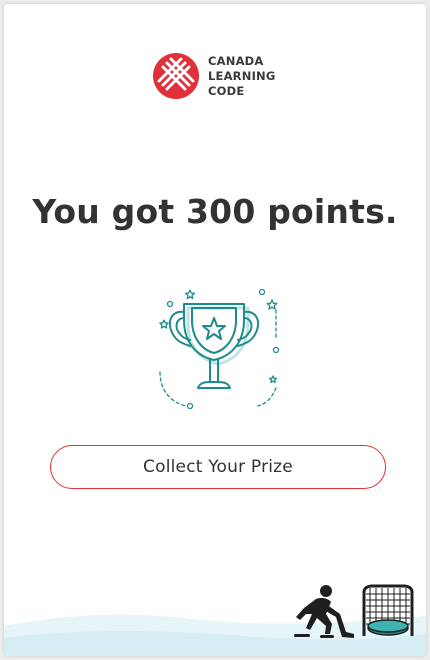 The height and width of the screenshot is (660, 430). Describe the element at coordinates (324, 611) in the screenshot. I see `hockey-player-icon` at that location.